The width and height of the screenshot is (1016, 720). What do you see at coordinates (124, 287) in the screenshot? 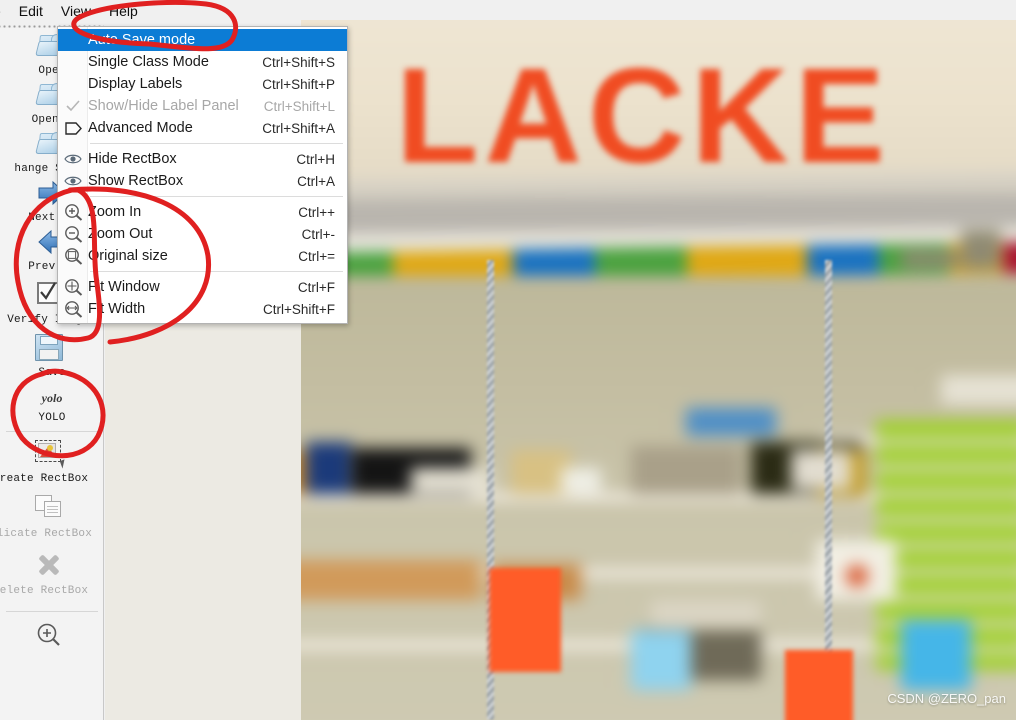
I see `menu-item-label: Fit Window` at bounding box center [124, 287].